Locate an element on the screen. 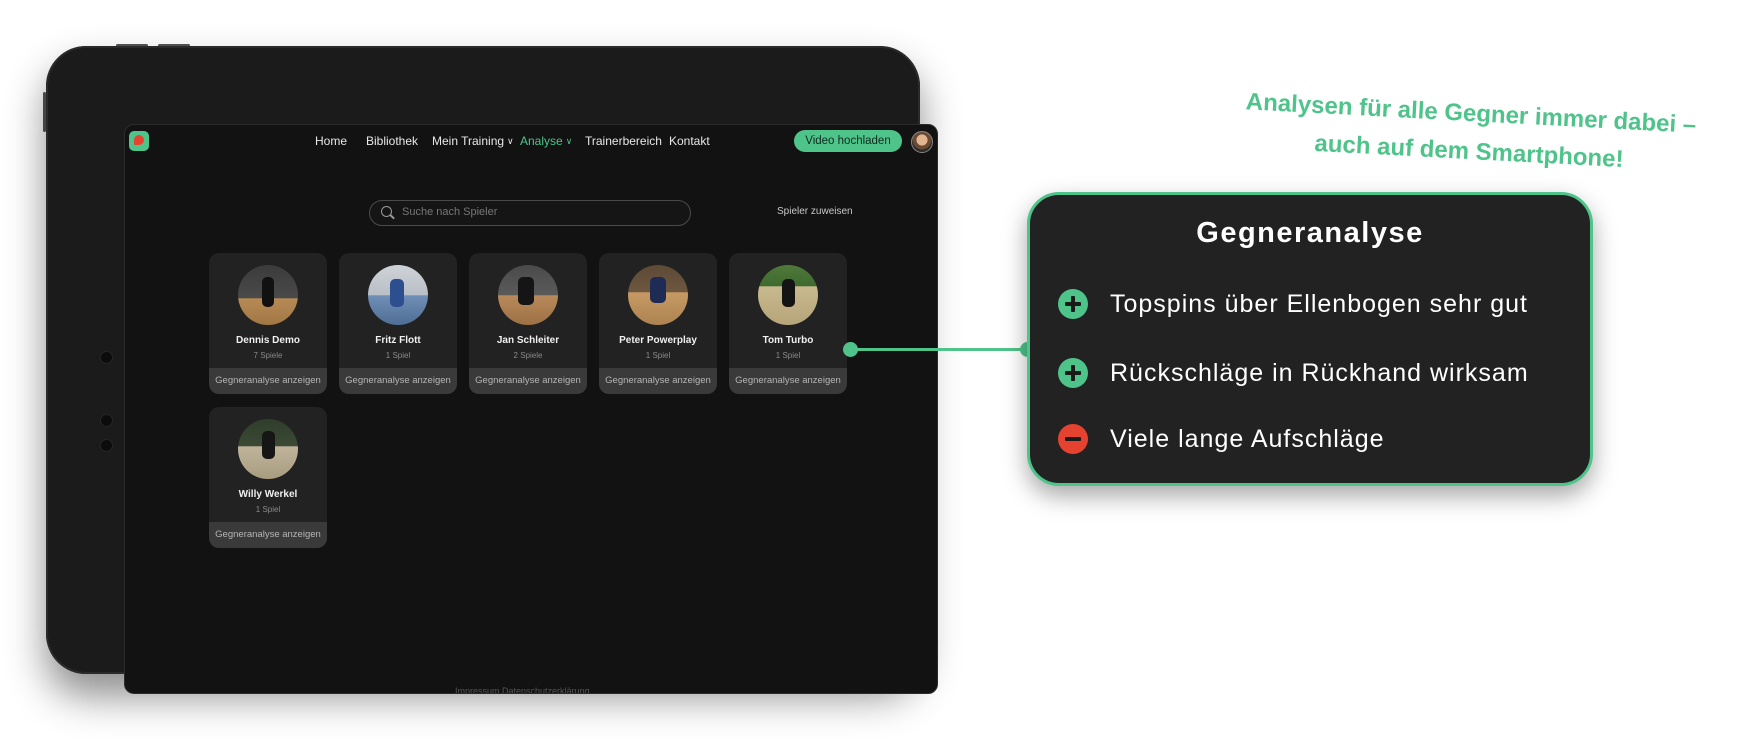 The height and width of the screenshot is (752, 1737). nav-analysis: Analyse ∨ is located at coordinates (546, 141).